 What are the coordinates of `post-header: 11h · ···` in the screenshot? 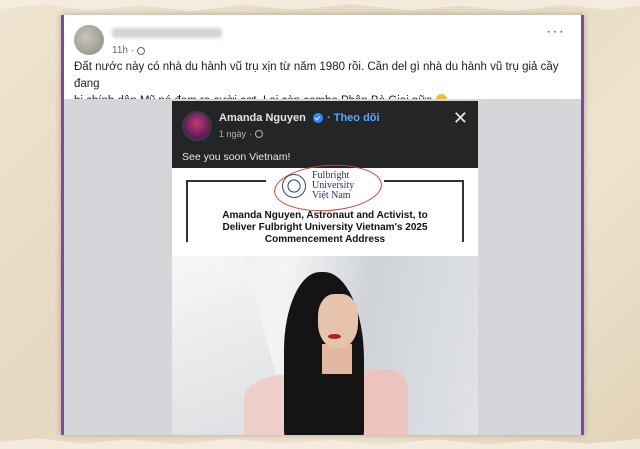 It's located at (321, 41).